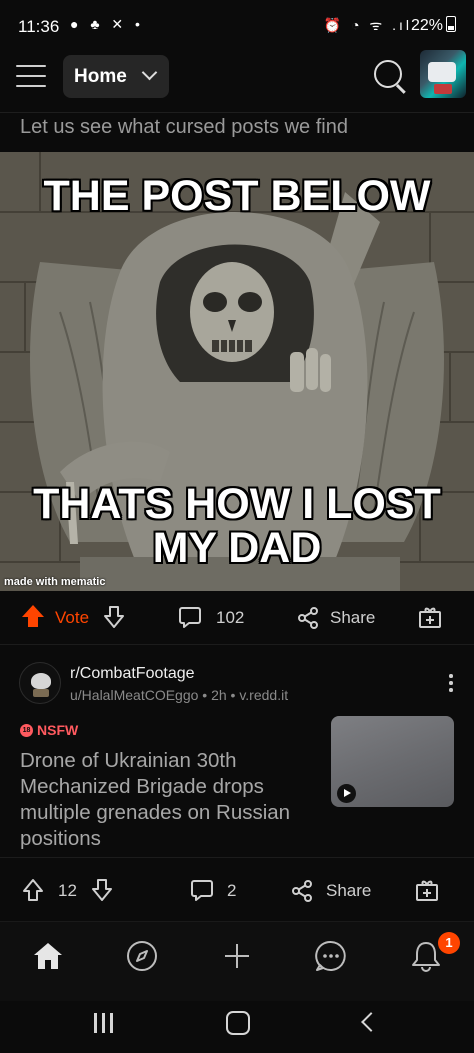  Describe the element at coordinates (142, 958) in the screenshot. I see `explore-icon` at that location.